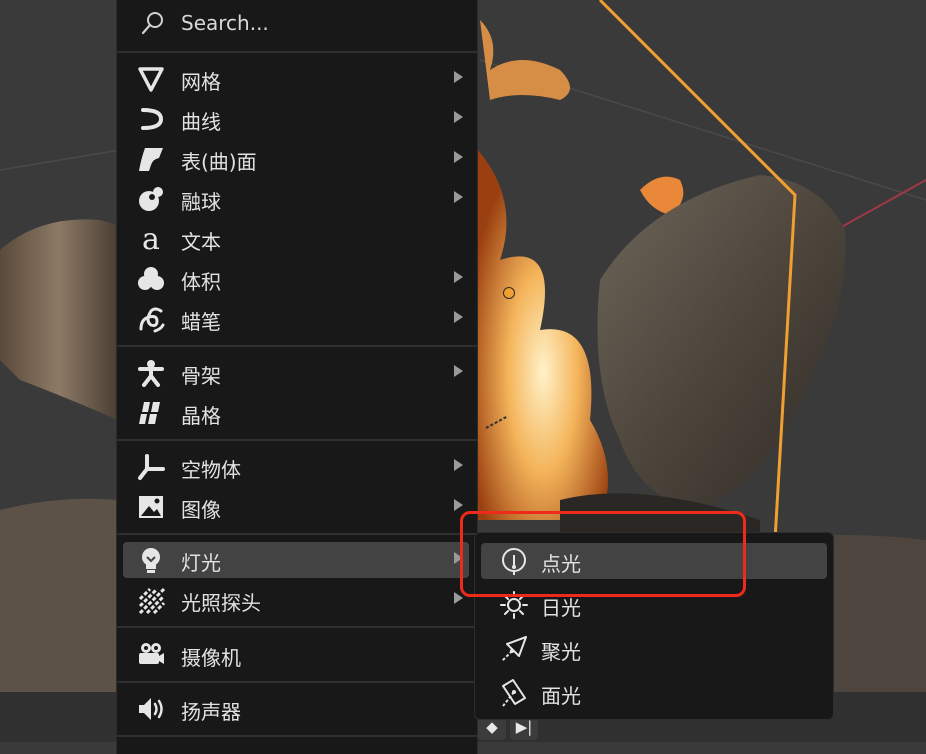 Image resolution: width=926 pixels, height=754 pixels. I want to click on mesh-icon, so click(151, 79).